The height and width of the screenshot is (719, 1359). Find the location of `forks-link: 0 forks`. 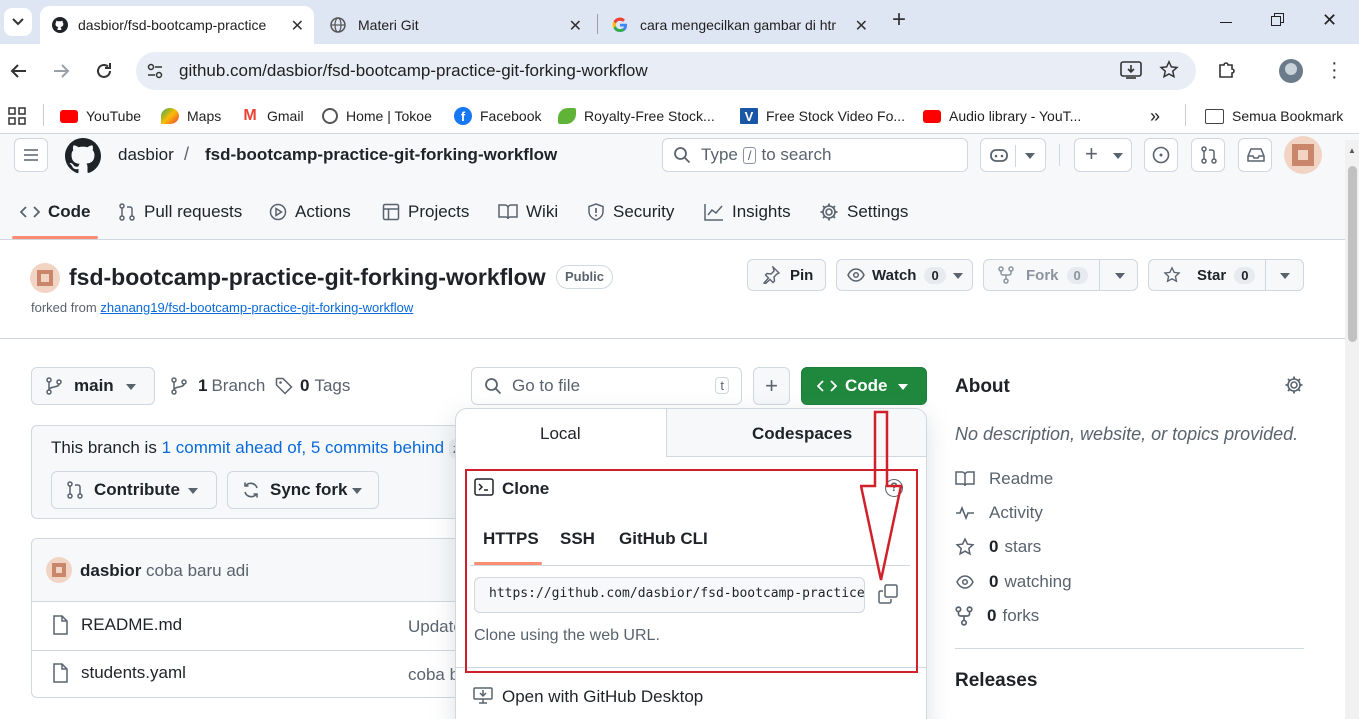

forks-link: 0 forks is located at coordinates (997, 616).